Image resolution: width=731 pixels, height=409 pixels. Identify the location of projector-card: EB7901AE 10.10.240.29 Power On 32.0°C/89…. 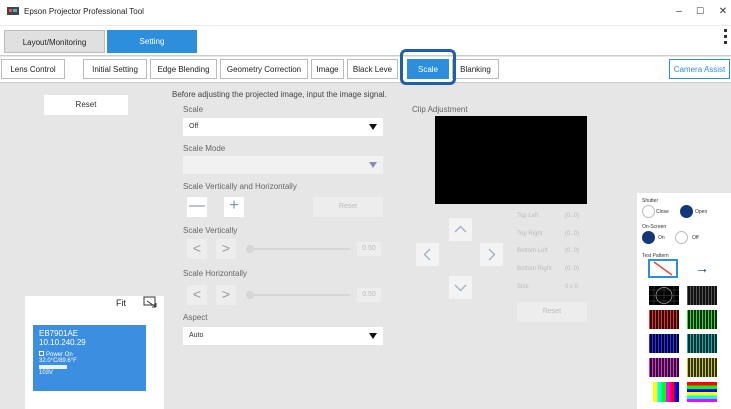
(89, 358).